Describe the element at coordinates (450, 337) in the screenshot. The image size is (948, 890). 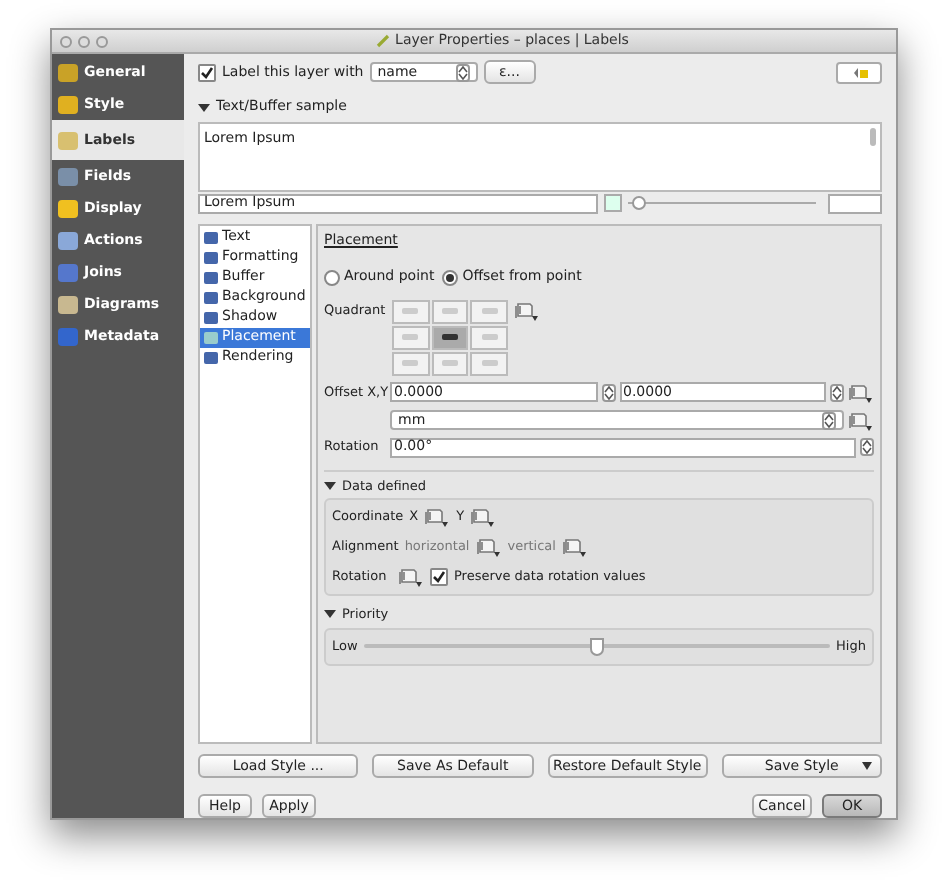
I see `quadrant-button` at that location.